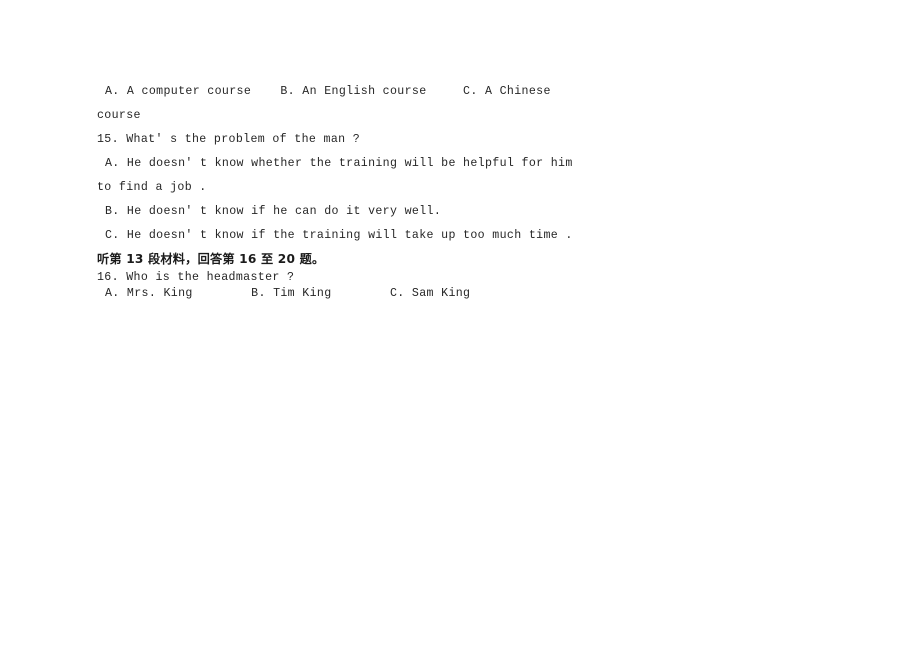  What do you see at coordinates (152, 187) in the screenshot?
I see `question-15-option-a-wrap: to find a job .` at bounding box center [152, 187].